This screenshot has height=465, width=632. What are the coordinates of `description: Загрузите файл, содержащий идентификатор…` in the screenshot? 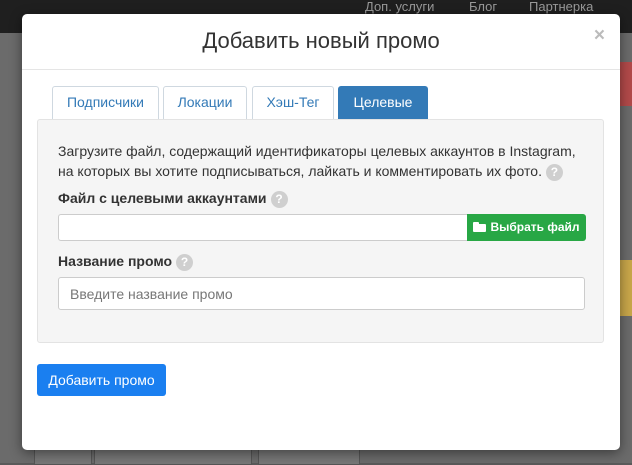 It's located at (323, 161).